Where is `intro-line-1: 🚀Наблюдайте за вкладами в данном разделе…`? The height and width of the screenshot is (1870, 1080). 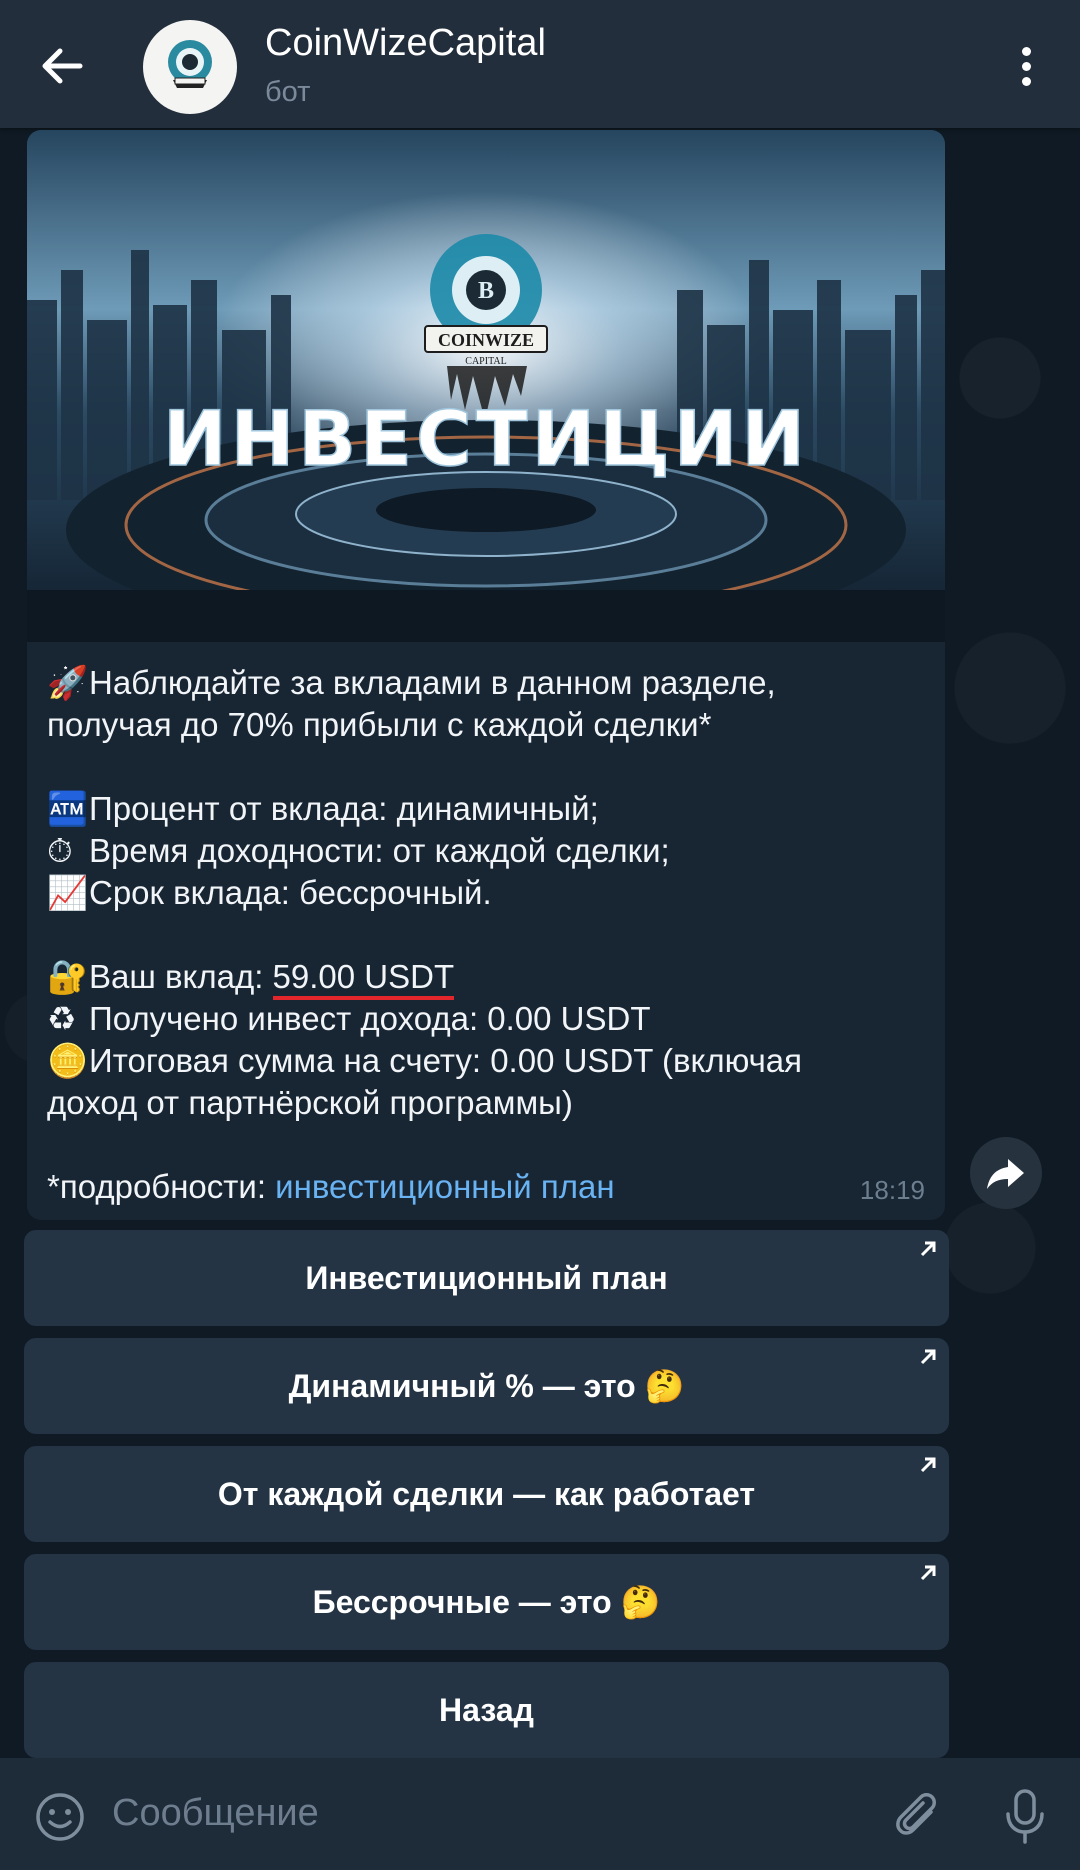 intro-line-1: 🚀Наблюдайте за вкладами в данном разделе… is located at coordinates (487, 683).